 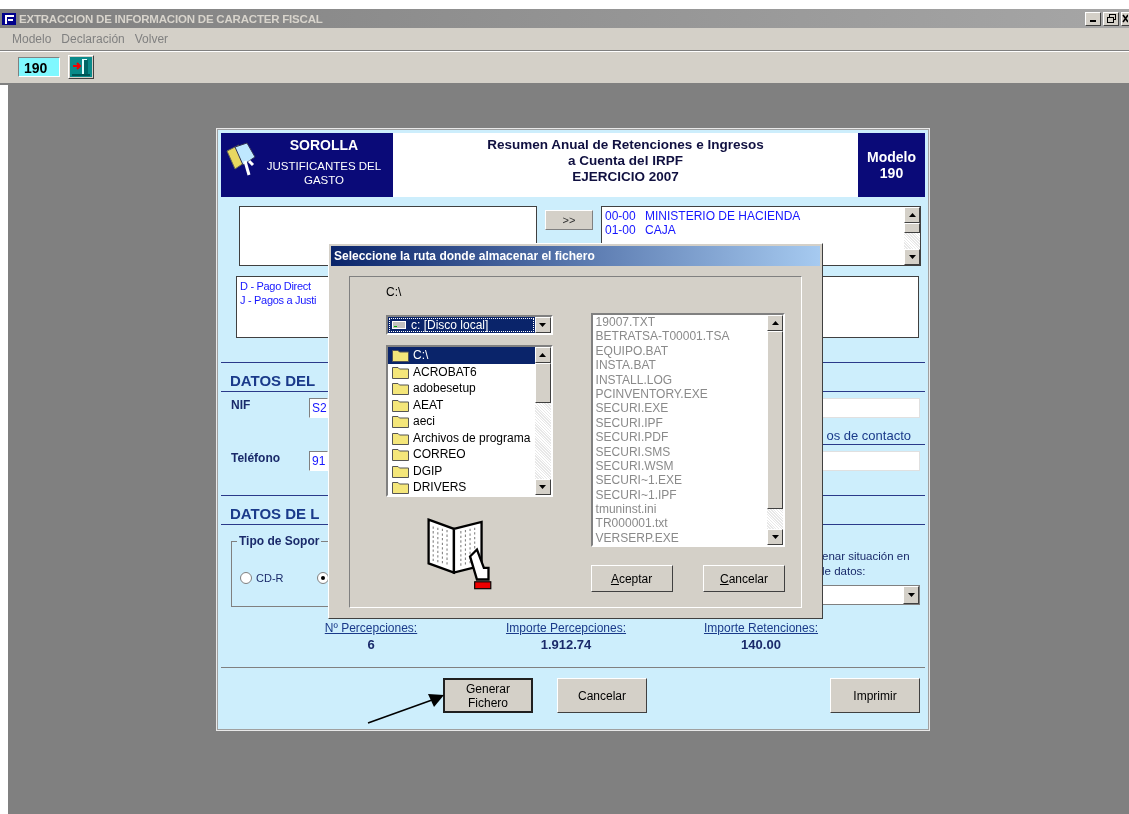 I want to click on move-button: >>, so click(x=569, y=220).